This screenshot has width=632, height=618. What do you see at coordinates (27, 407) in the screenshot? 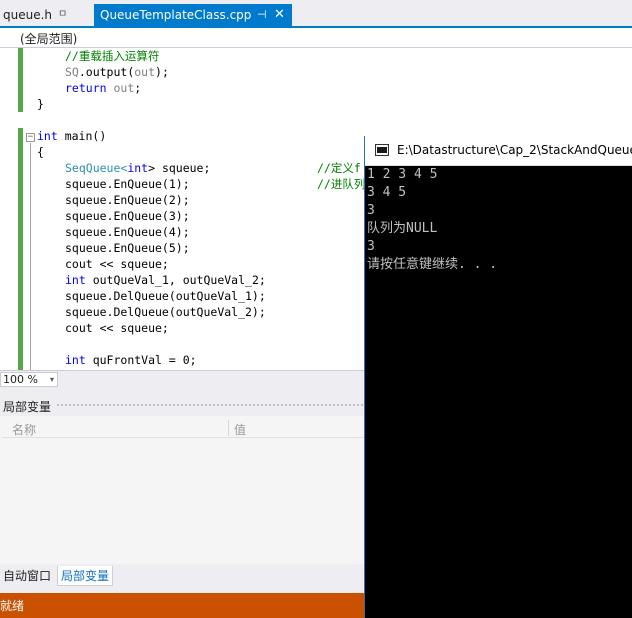
I see `panel-title: 局部变量` at bounding box center [27, 407].